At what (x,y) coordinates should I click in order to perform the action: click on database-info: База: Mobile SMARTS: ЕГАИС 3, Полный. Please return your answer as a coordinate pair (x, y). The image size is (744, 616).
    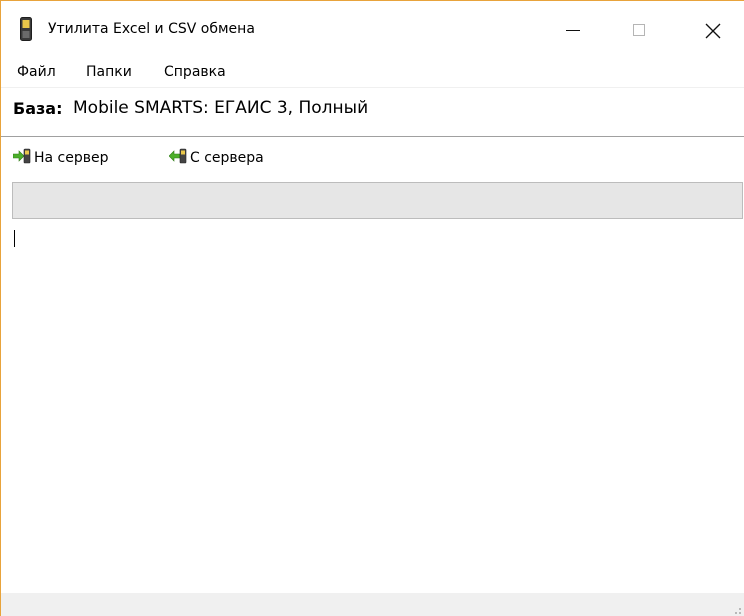
    Looking at the image, I should click on (372, 111).